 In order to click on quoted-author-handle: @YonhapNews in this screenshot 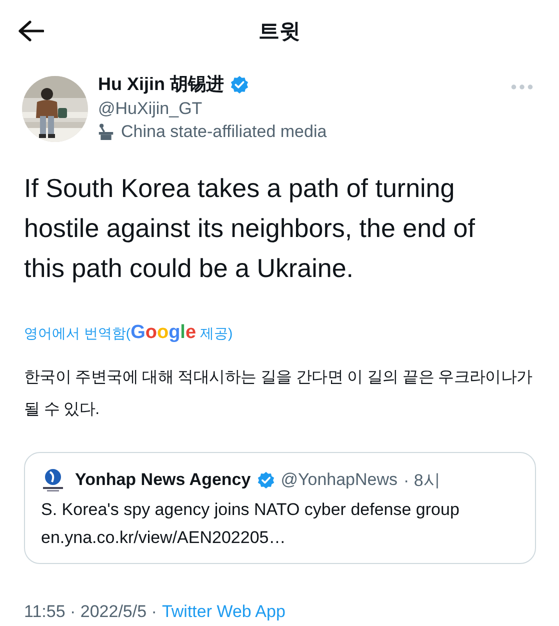, I will do `click(339, 480)`.